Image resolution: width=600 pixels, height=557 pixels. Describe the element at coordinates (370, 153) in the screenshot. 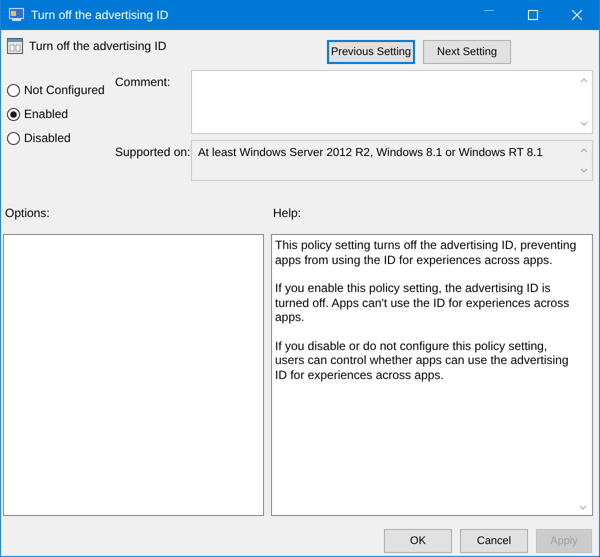

I see `supported-on-text: At least Windows Server 2012 R2, Windows 8.1 or Windows RT 8.1` at that location.